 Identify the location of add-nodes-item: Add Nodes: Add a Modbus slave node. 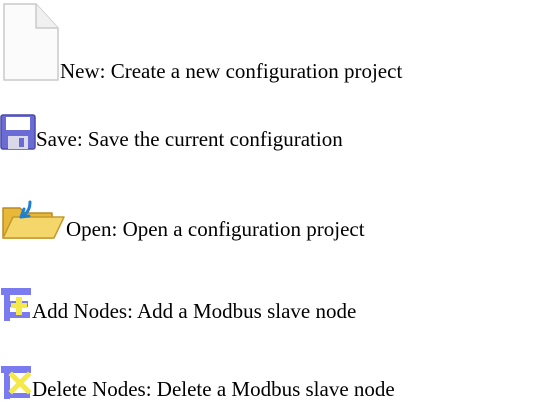
(178, 304).